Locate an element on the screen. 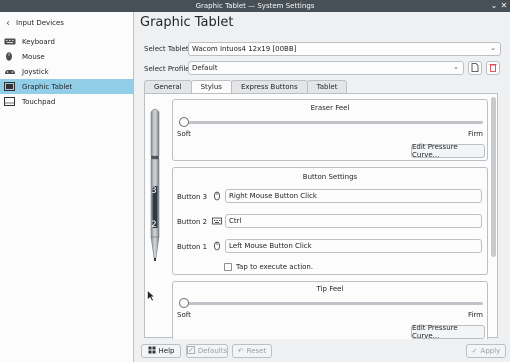 This screenshot has height=362, width=510. new-profile-button is located at coordinates (475, 68).